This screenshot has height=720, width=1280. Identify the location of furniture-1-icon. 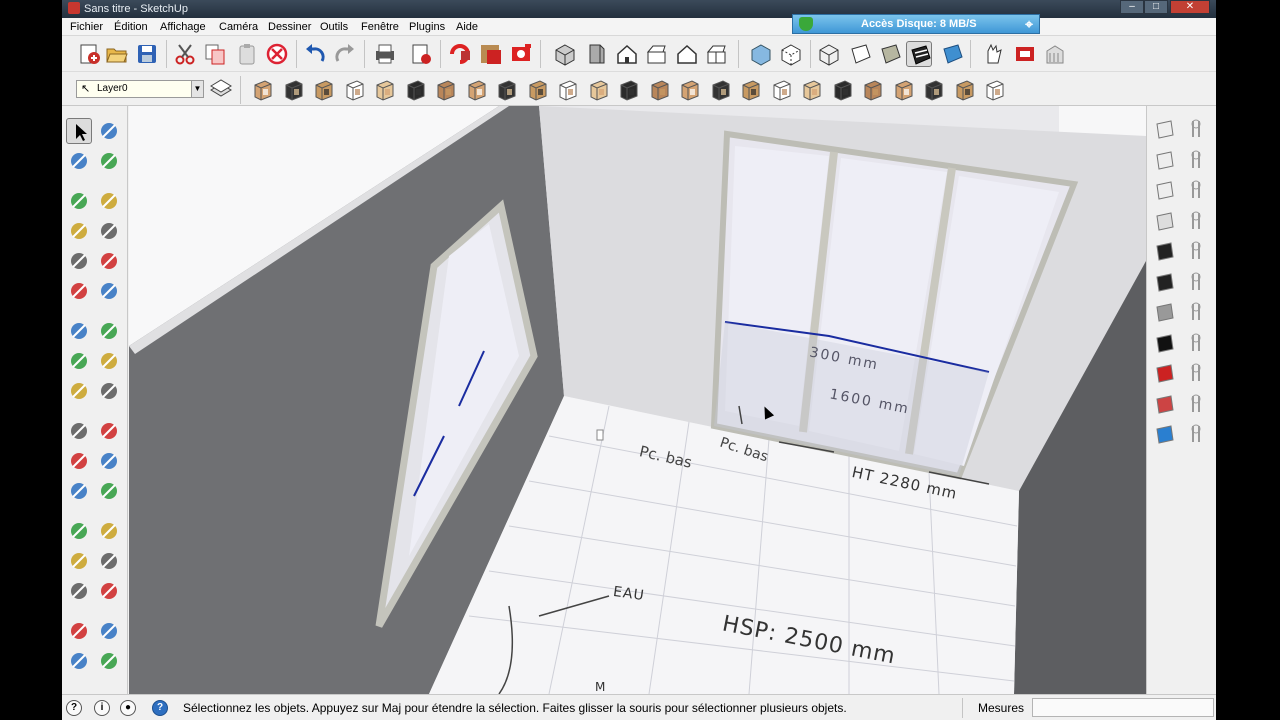
(263, 89).